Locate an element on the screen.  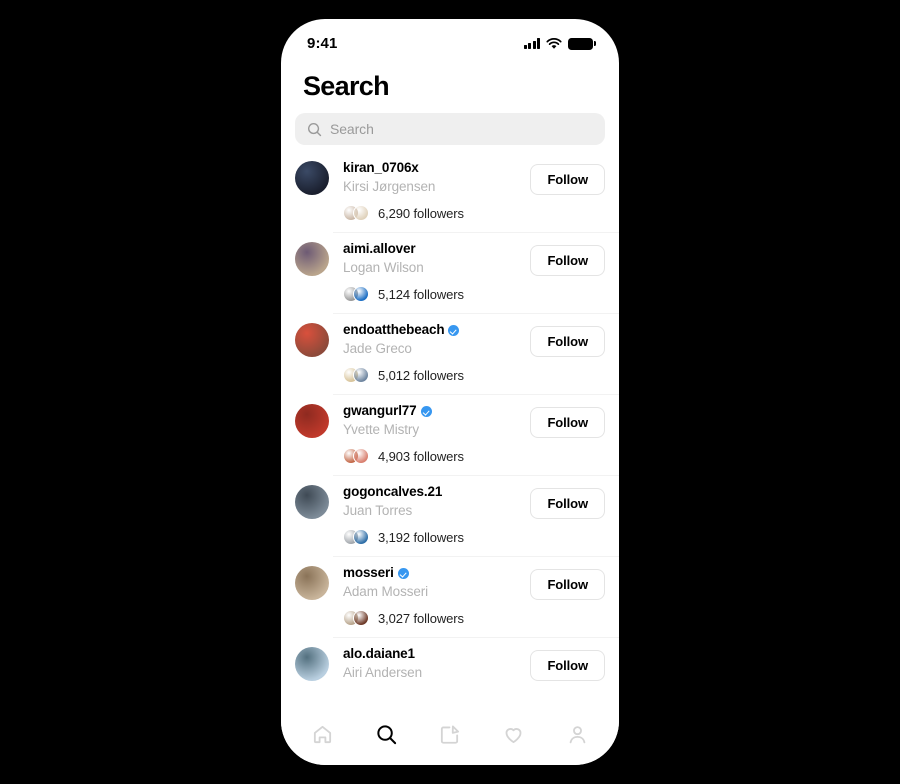
cellular-bars-icon is located at coordinates (531, 43).